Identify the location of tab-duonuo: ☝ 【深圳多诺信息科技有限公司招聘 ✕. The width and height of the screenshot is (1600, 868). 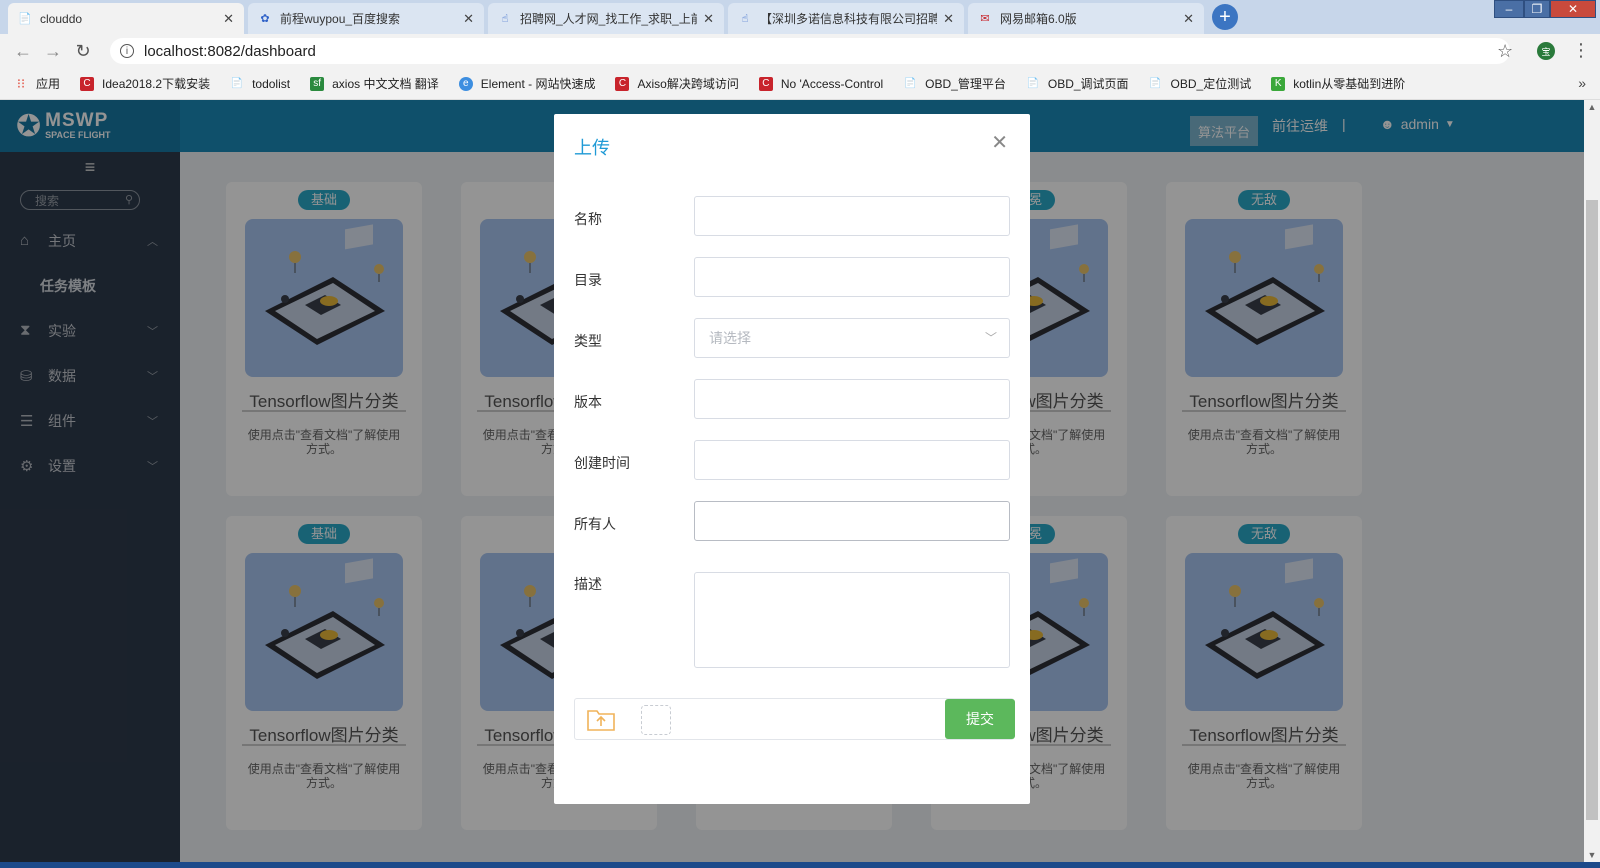
(846, 18).